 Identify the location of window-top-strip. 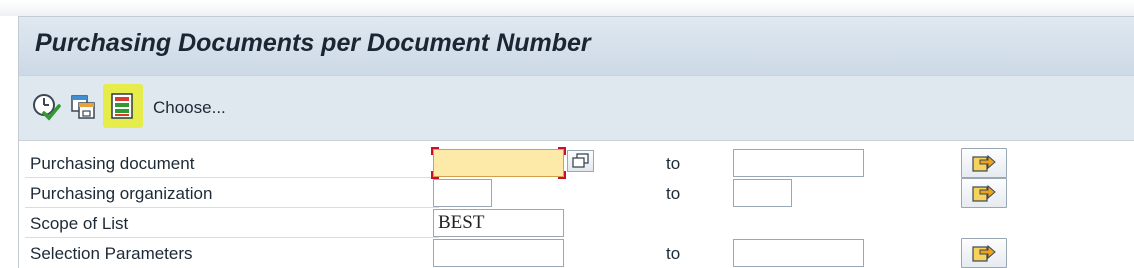
(567, 8).